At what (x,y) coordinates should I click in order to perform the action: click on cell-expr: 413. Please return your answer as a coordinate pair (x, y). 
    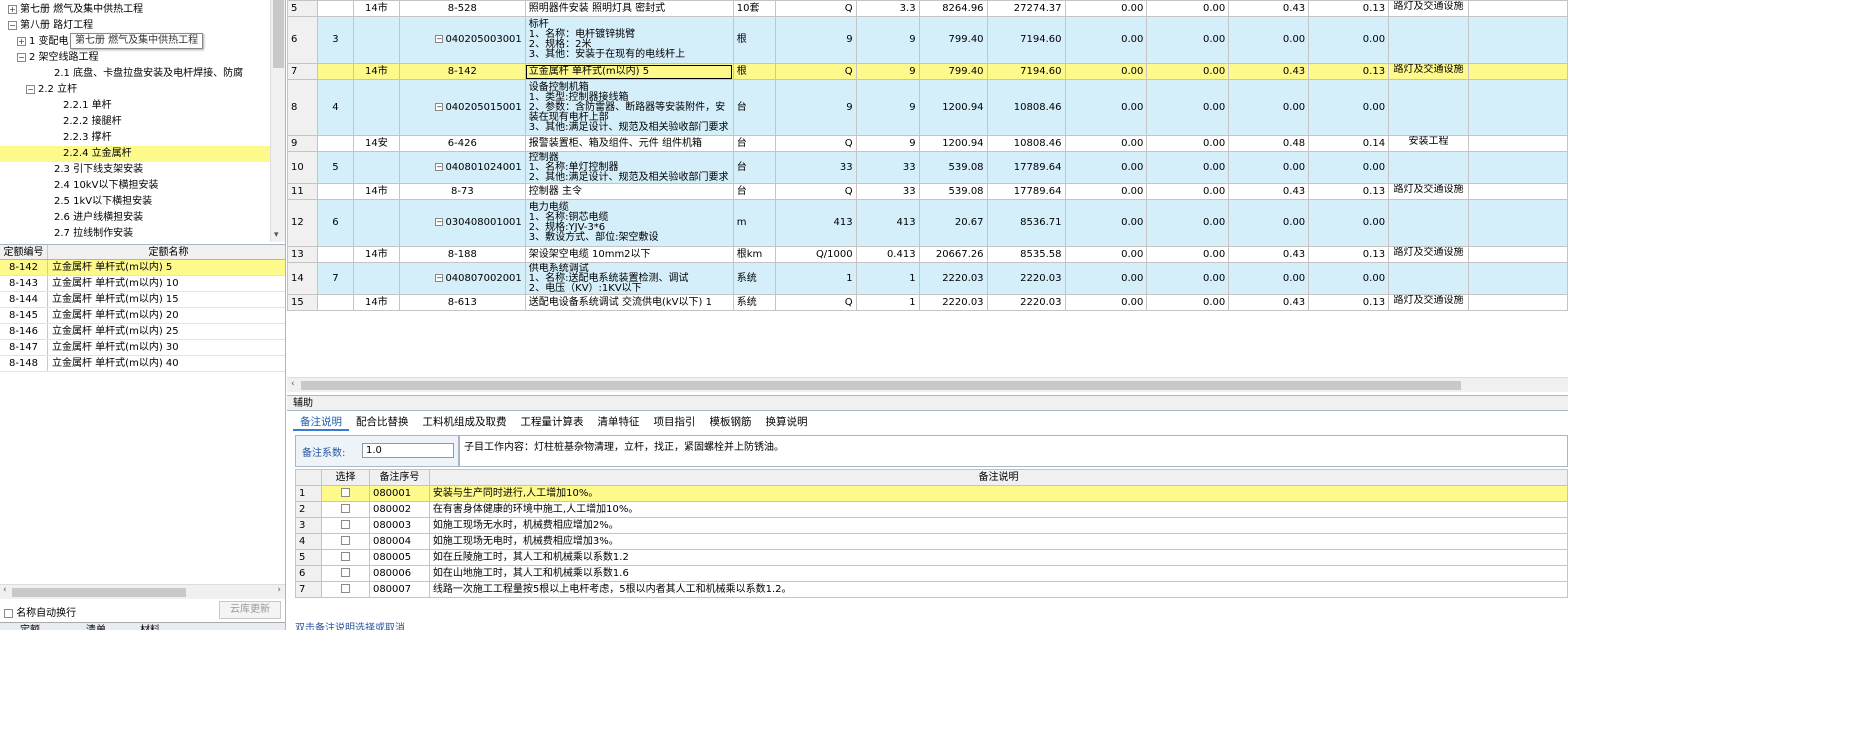
    Looking at the image, I should click on (815, 223).